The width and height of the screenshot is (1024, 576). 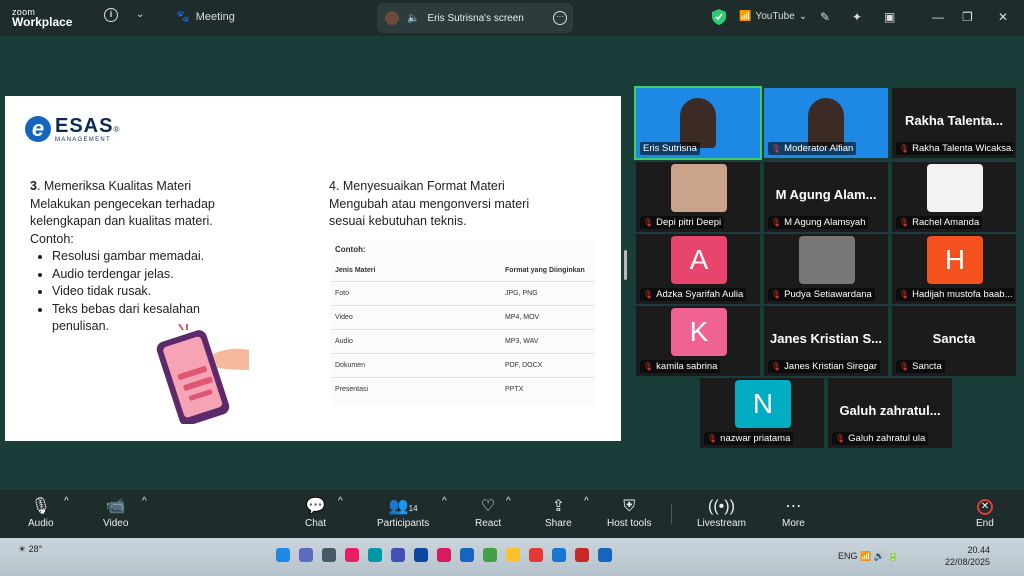 I want to click on end-icon: ✕, so click(x=984, y=507).